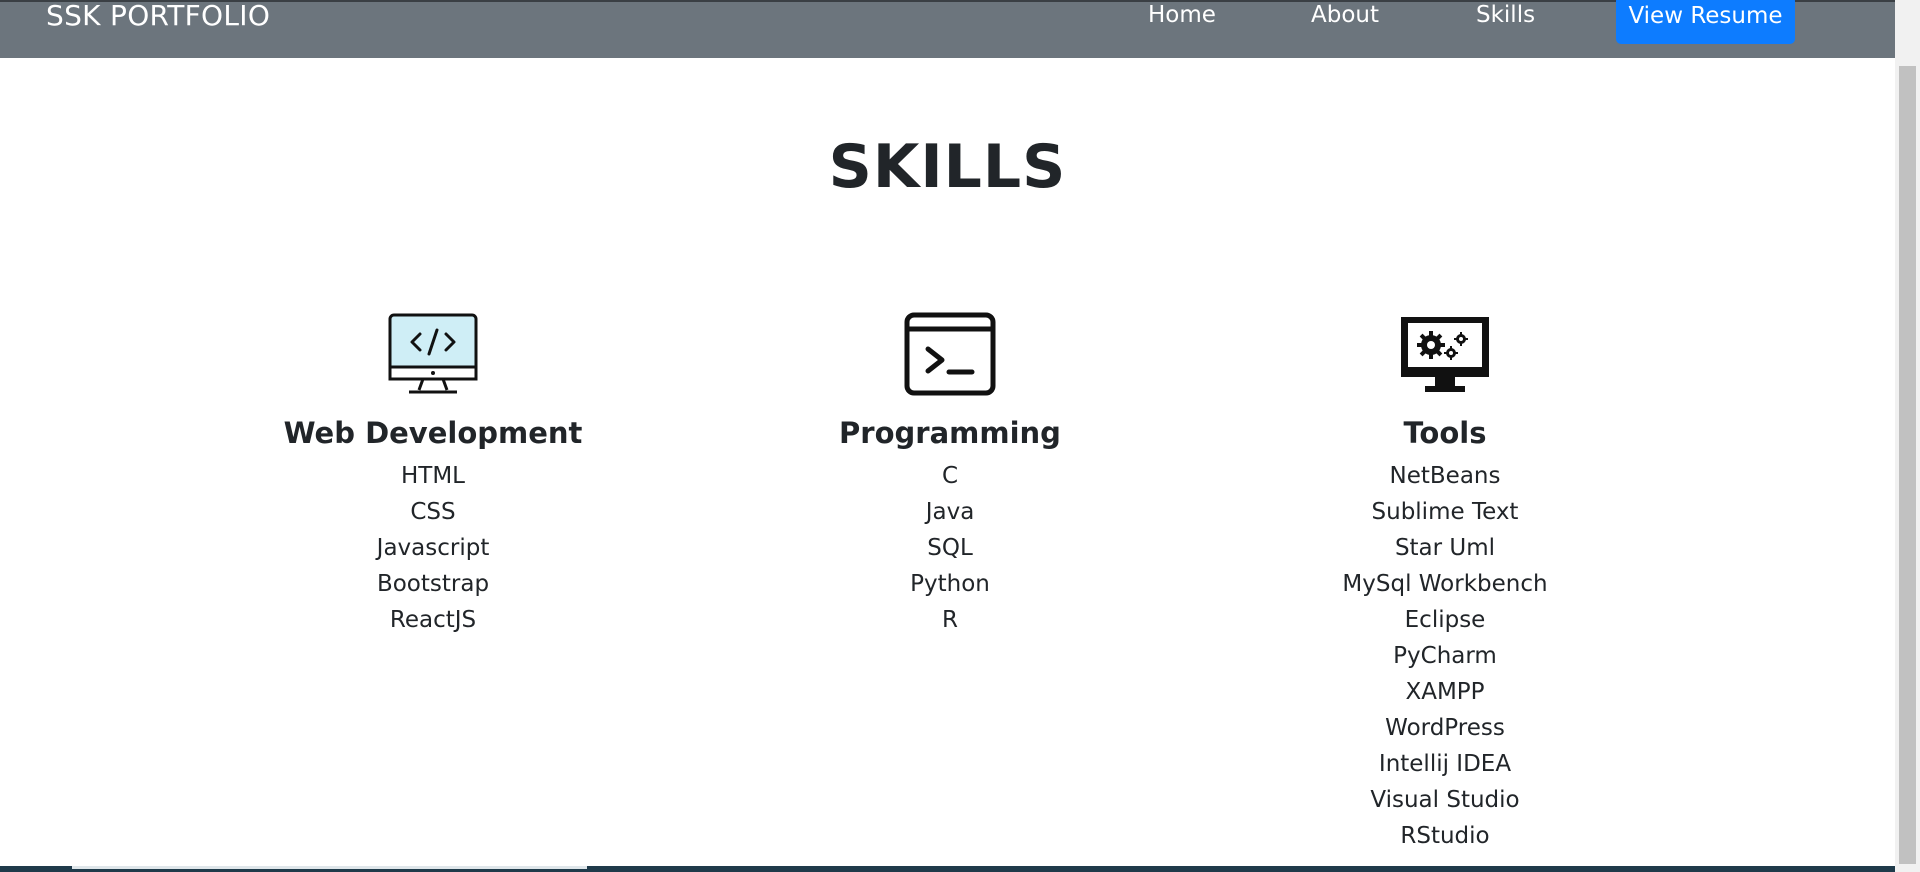 Image resolution: width=1920 pixels, height=872 pixels. I want to click on vertical-scrollbar, so click(1907, 436).